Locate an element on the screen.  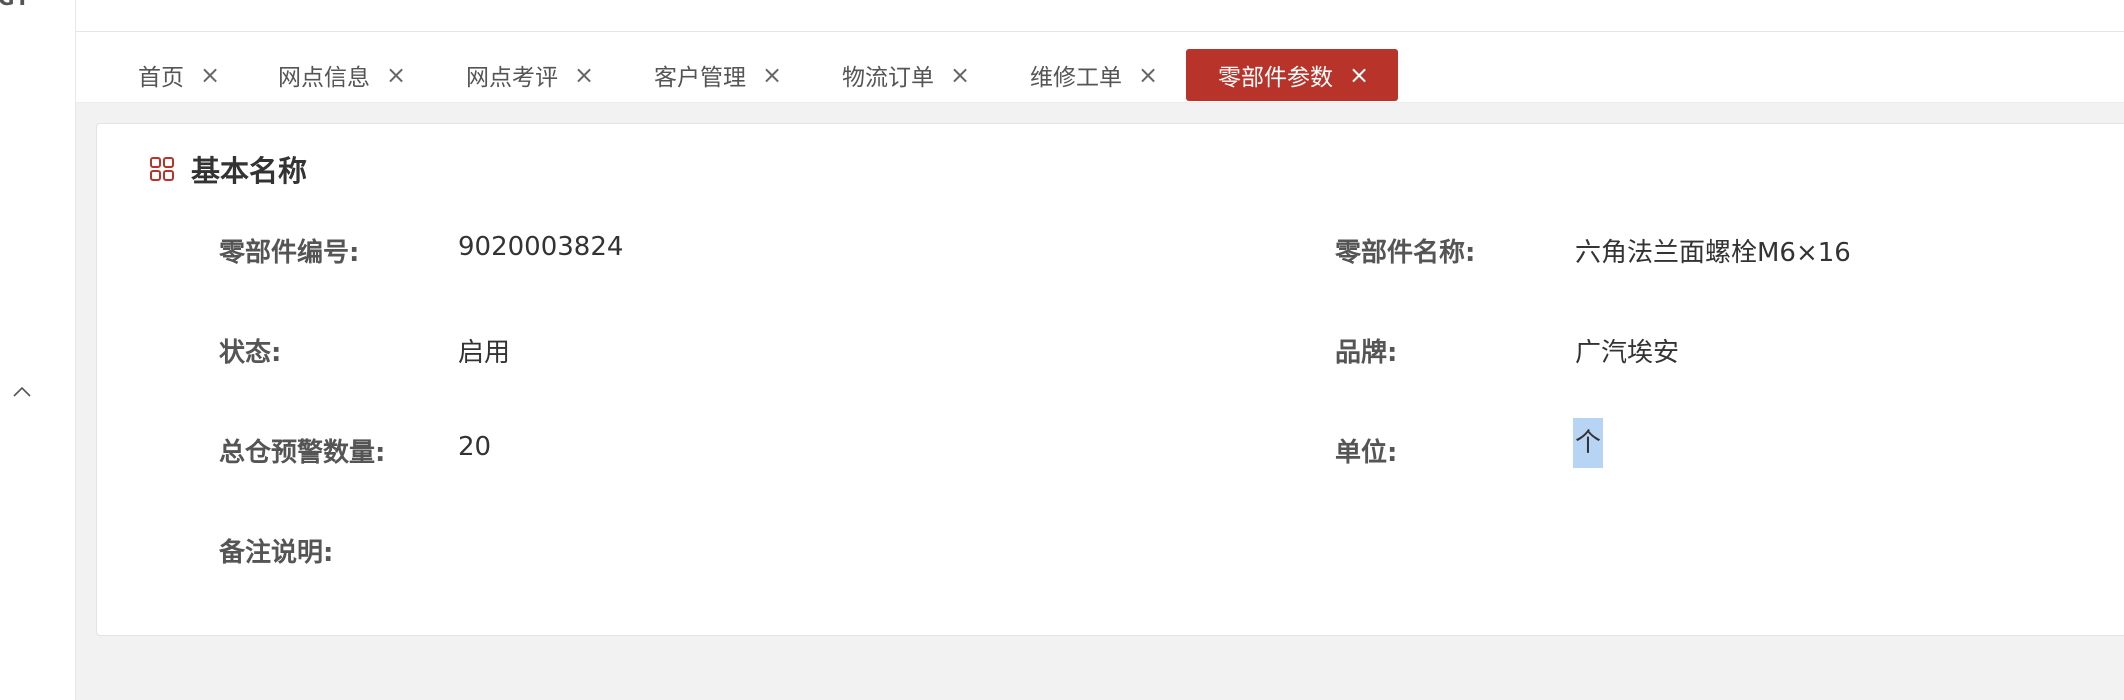
warning-qty-label: 总仓预警数量: is located at coordinates (302, 453).